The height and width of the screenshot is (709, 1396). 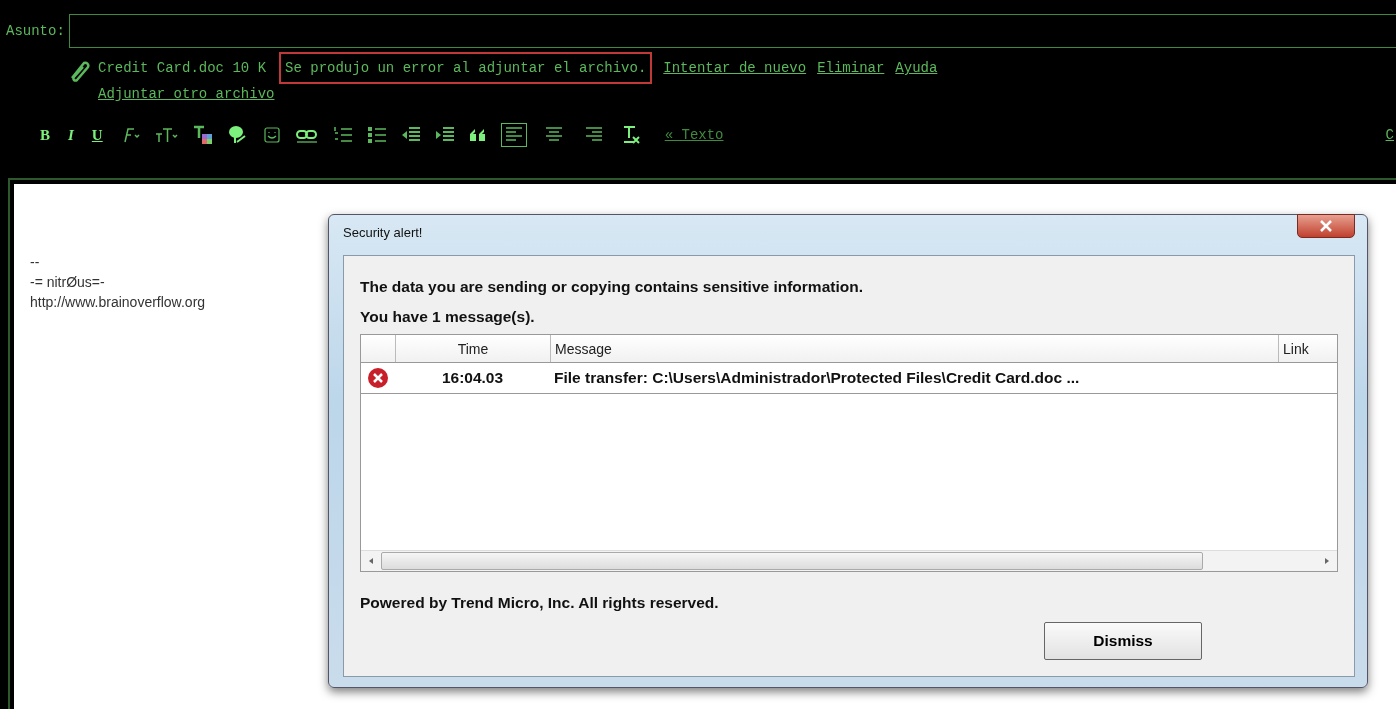 What do you see at coordinates (383, 232) in the screenshot?
I see `dialog-title: Security alert!` at bounding box center [383, 232].